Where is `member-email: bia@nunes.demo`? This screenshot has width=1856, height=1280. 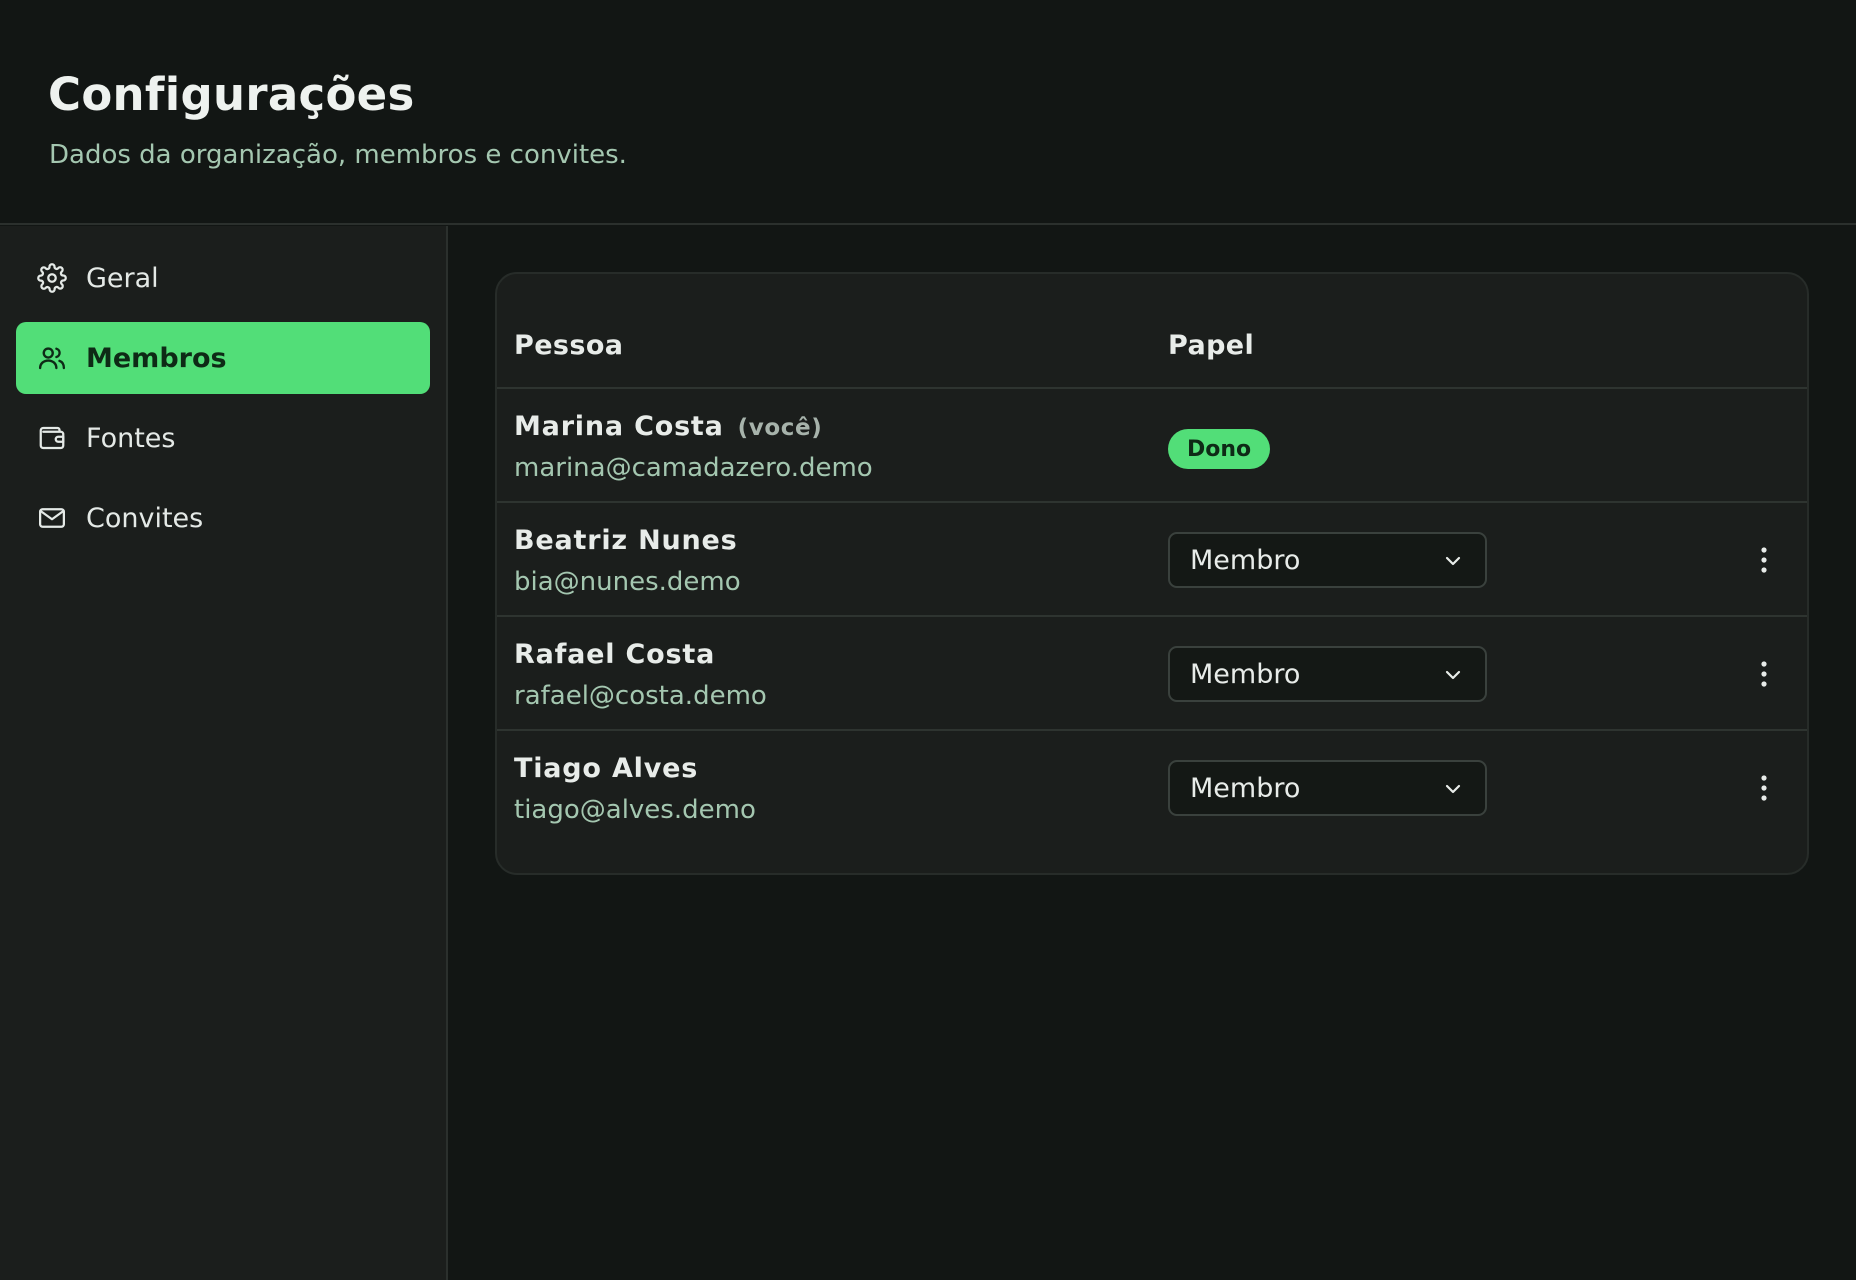
member-email: bia@nunes.demo is located at coordinates (627, 582).